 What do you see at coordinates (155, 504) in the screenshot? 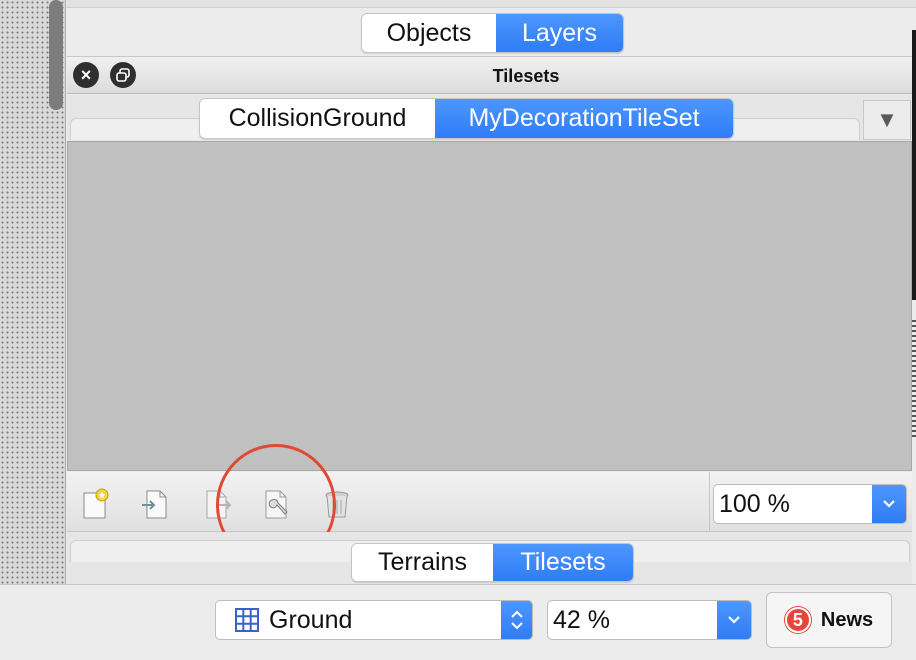
I see `import-tileset-icon` at bounding box center [155, 504].